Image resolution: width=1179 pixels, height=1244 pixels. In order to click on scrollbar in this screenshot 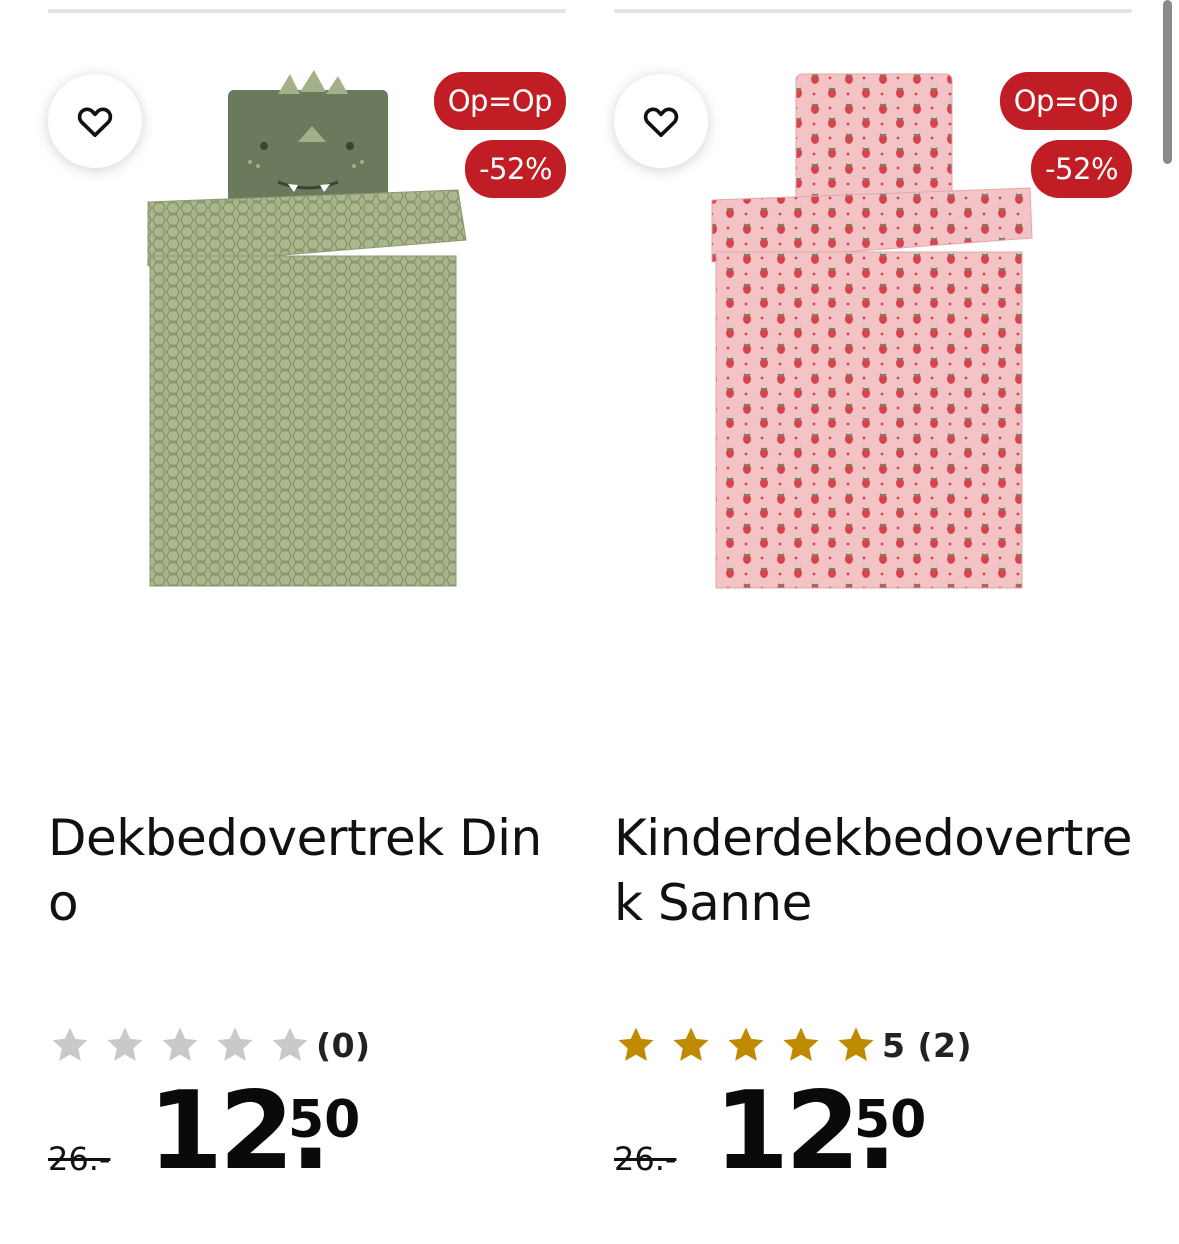, I will do `click(1167, 82)`.